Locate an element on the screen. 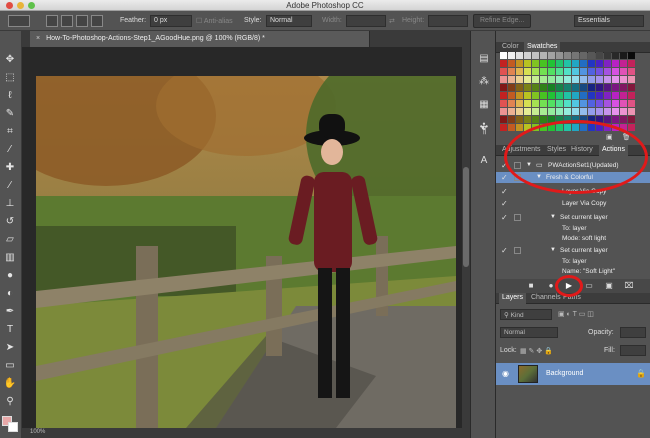 The height and width of the screenshot is (438, 650). add-selection-icon is located at coordinates (67, 21).